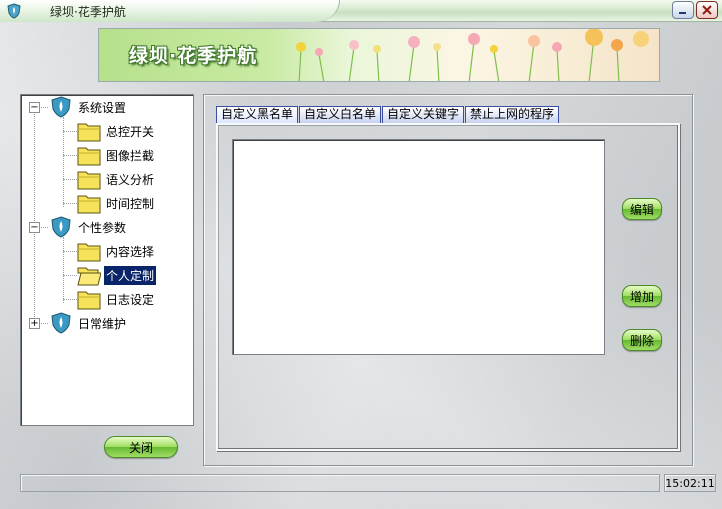 The height and width of the screenshot is (509, 722). I want to click on expand-daily-maintenance: +, so click(34, 323).